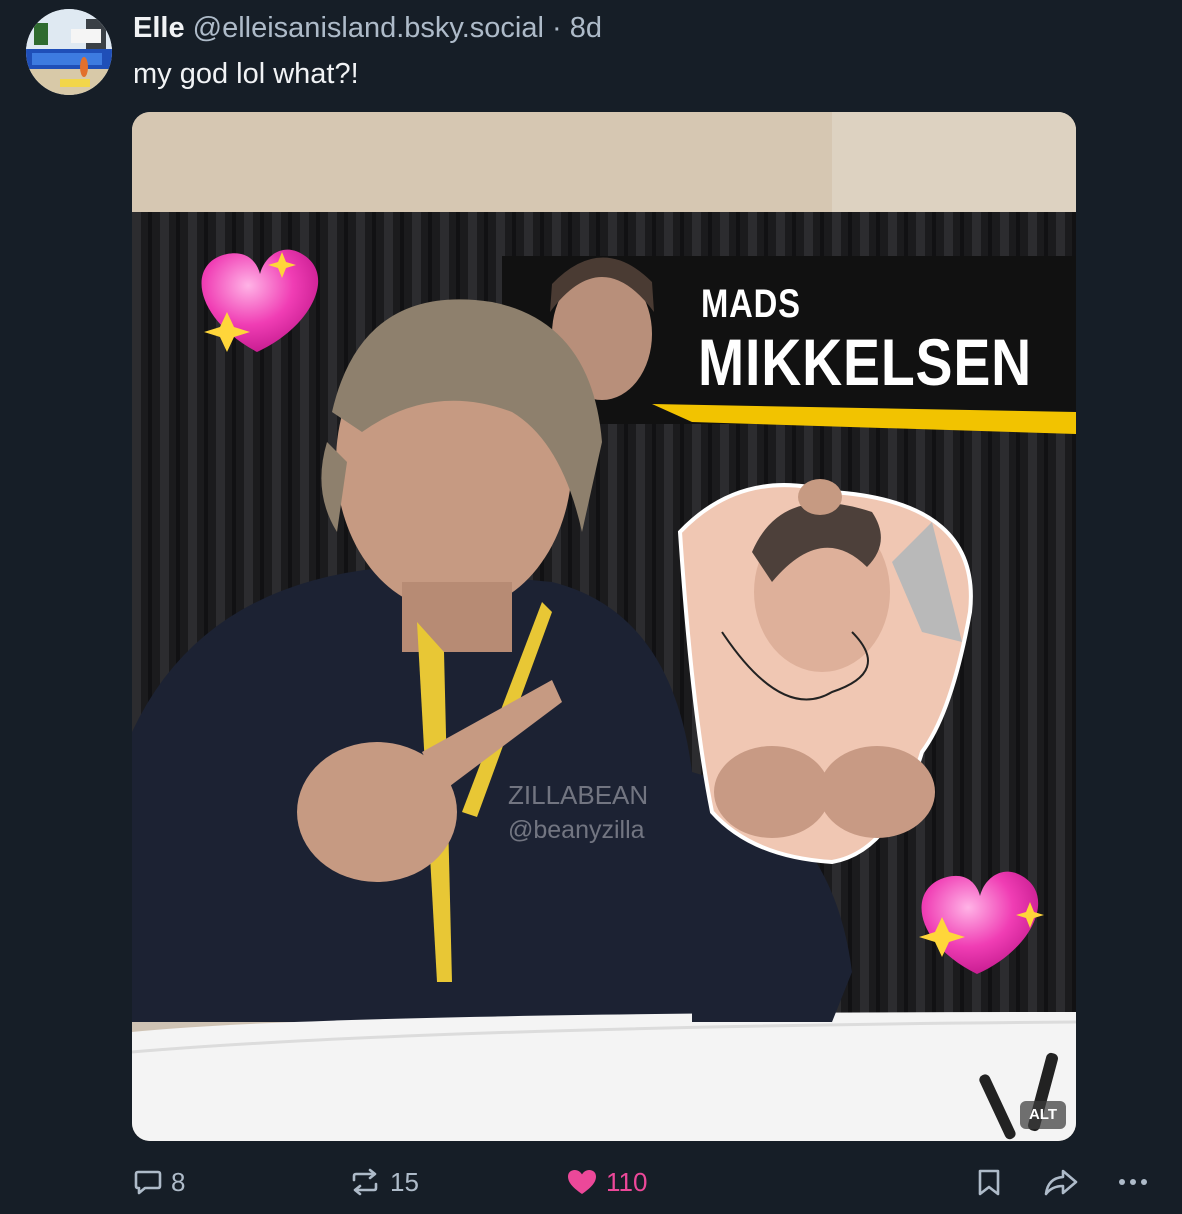 The height and width of the screenshot is (1214, 1182). What do you see at coordinates (586, 28) in the screenshot?
I see `post-timestamp: 8d` at bounding box center [586, 28].